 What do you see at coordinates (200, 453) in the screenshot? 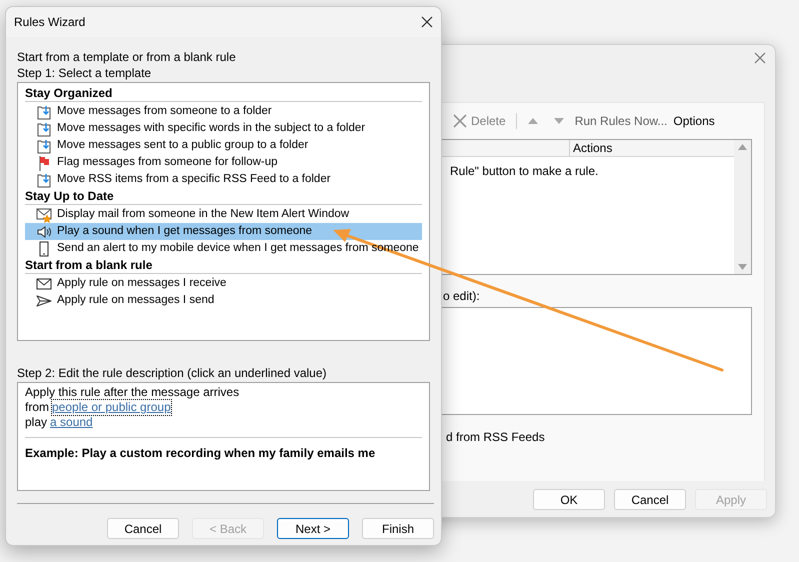
I see `example-text: Example: Play a custom recording when my family emails me` at bounding box center [200, 453].